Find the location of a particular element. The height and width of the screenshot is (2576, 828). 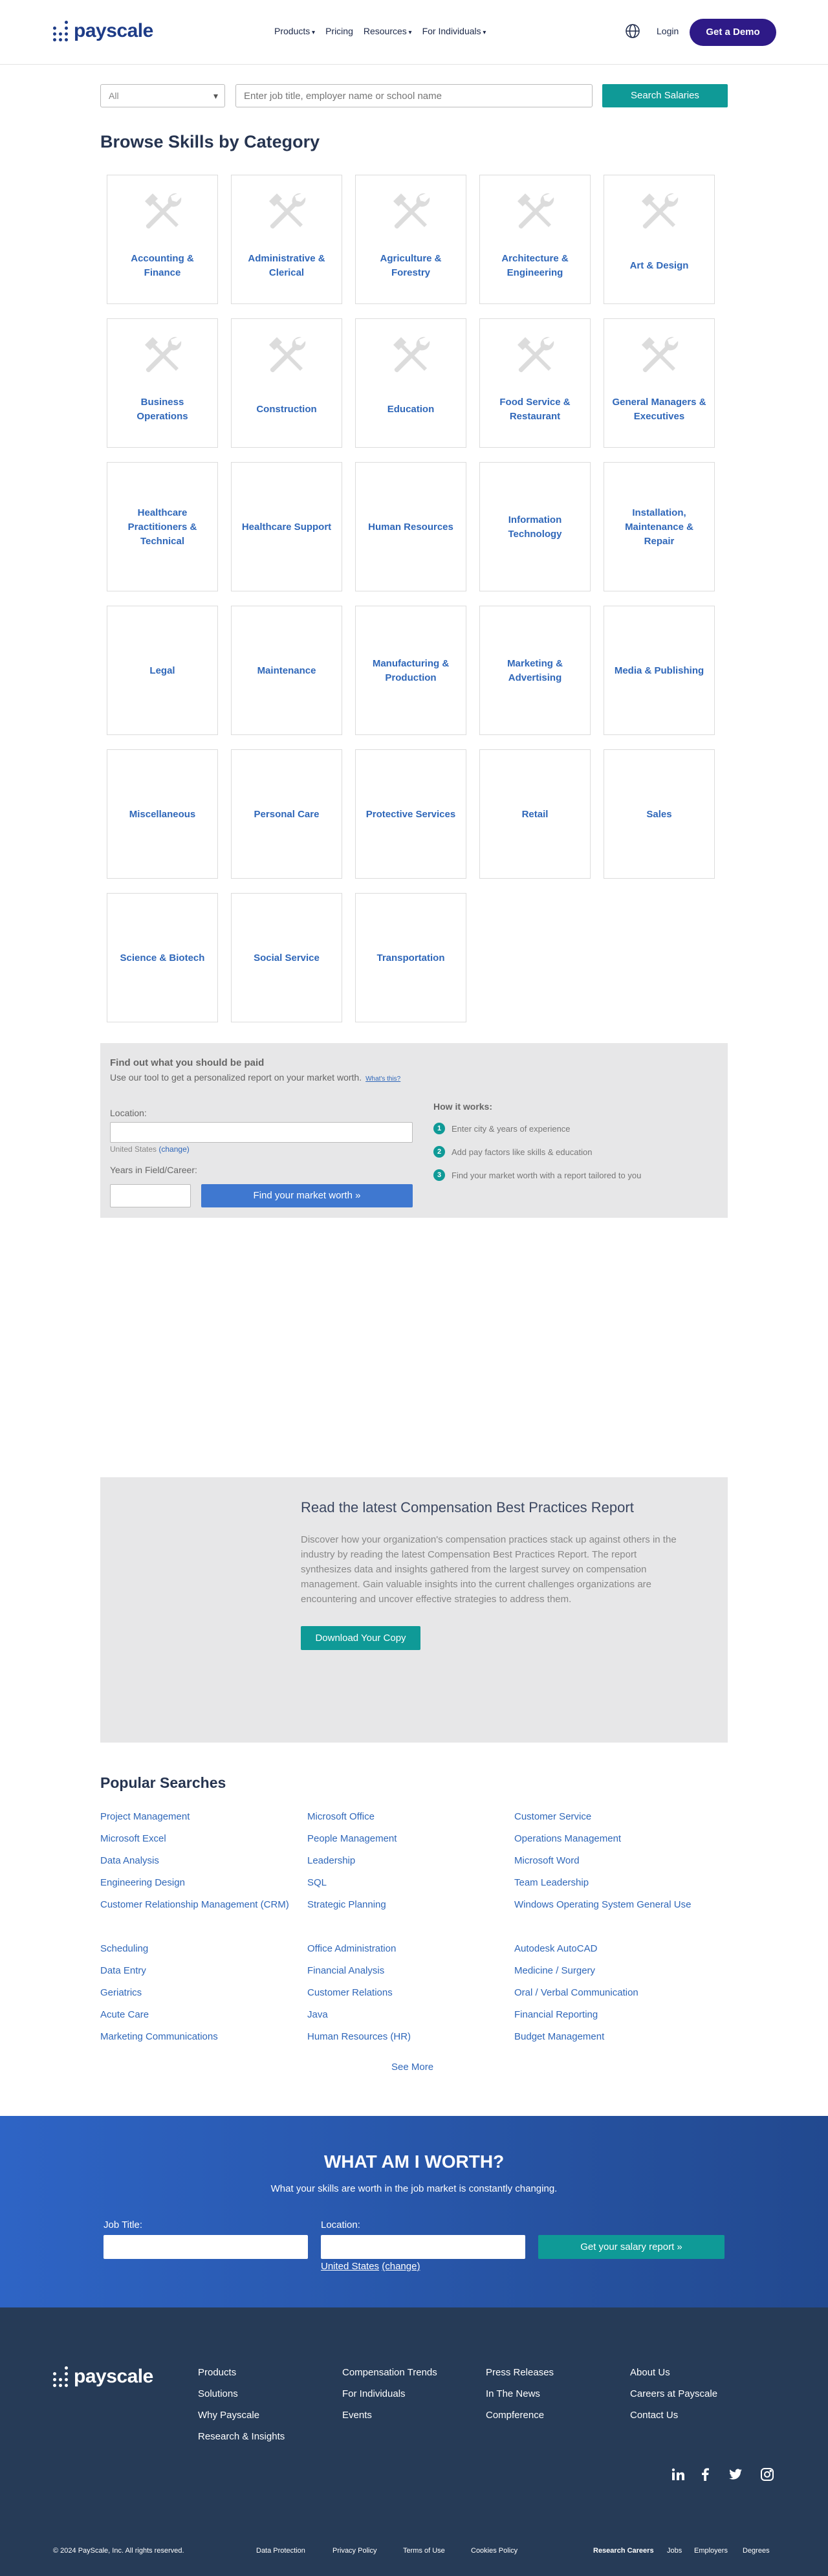

category-card: Architecture & Engineering is located at coordinates (535, 239).